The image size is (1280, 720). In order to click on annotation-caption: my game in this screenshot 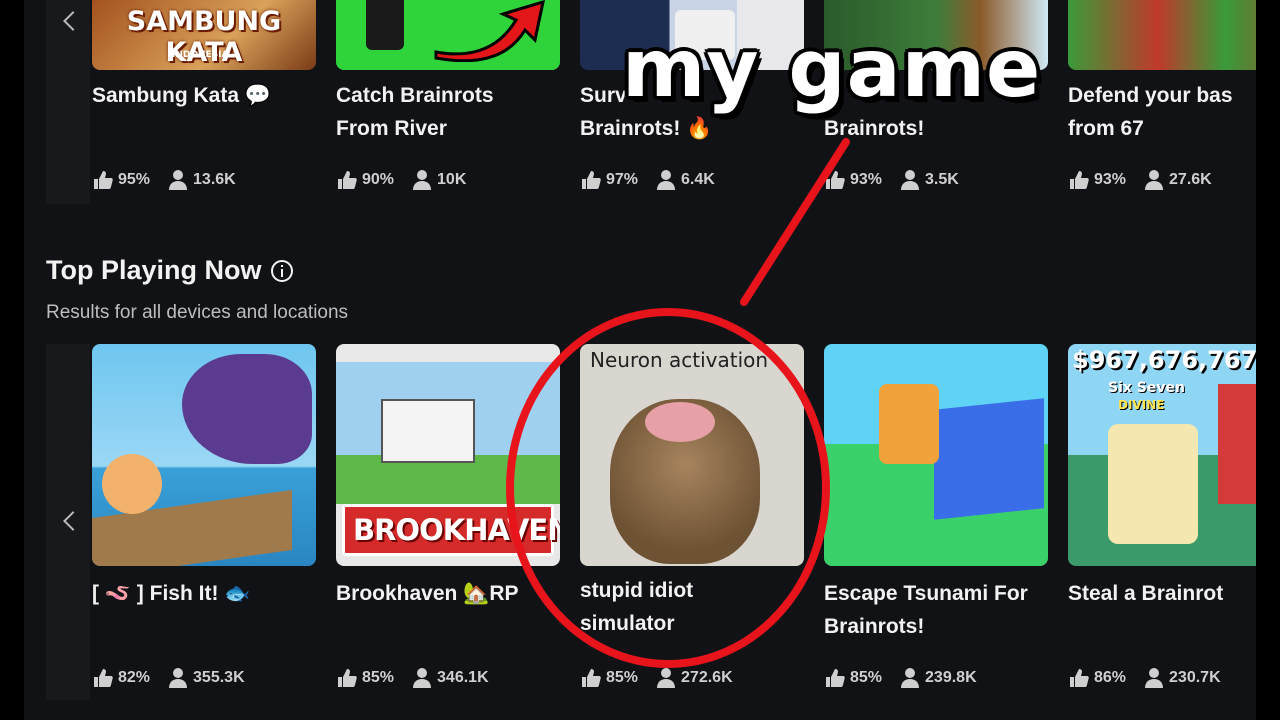, I will do `click(832, 68)`.